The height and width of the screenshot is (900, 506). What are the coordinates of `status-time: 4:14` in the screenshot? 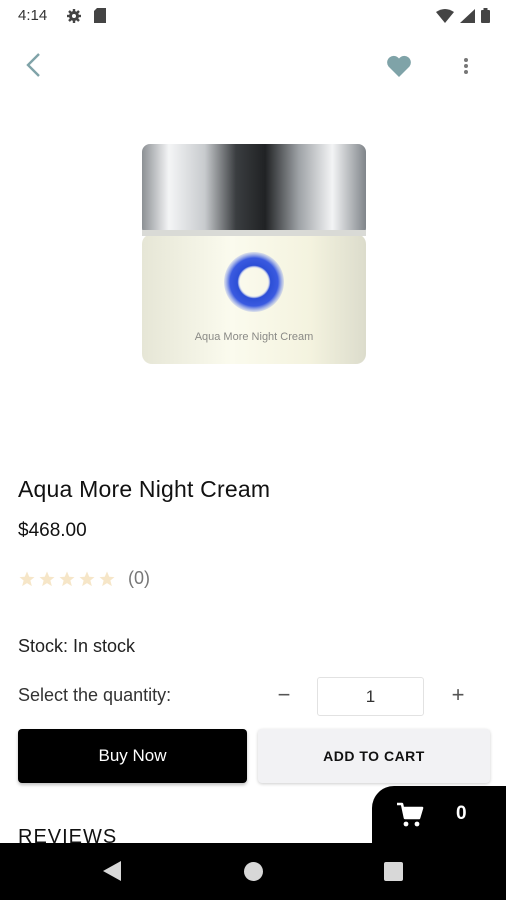 It's located at (33, 15).